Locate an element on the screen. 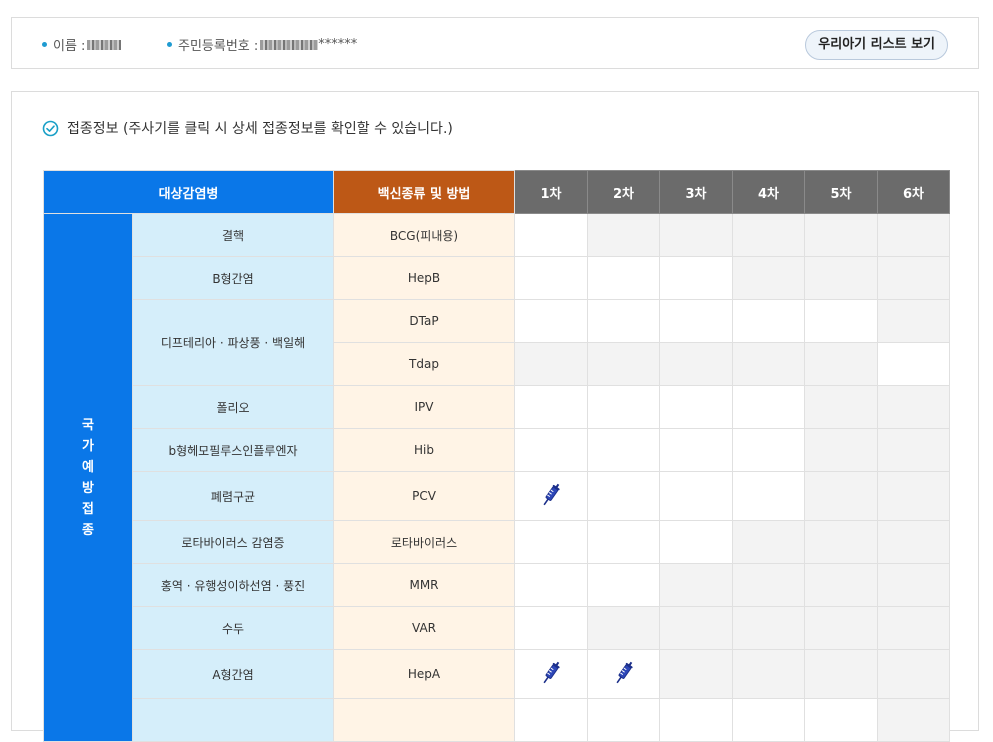 This screenshot has height=742, width=993. id-value-redacted is located at coordinates (289, 44).